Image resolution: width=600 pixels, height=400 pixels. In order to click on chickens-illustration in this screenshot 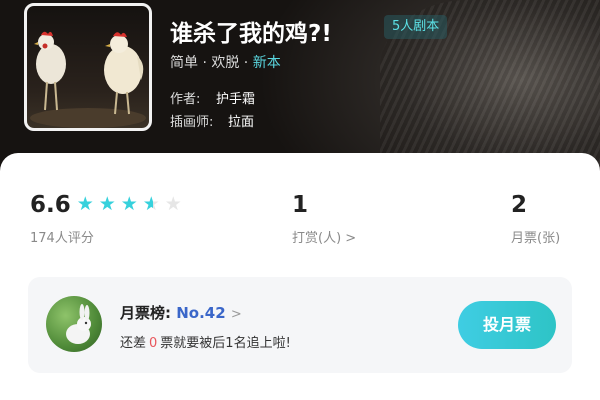, I will do `click(88, 79)`.